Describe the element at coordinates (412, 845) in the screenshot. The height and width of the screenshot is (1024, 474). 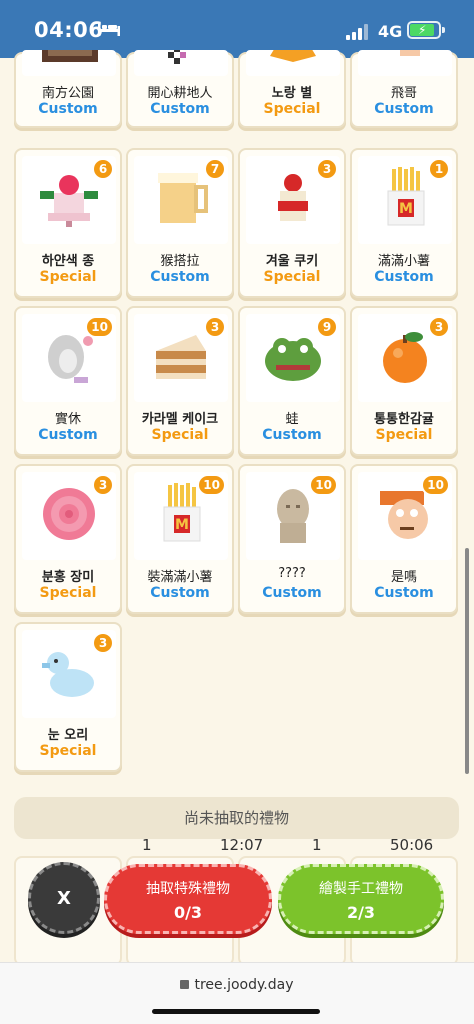
I see `right-timer-time: 50:06` at that location.